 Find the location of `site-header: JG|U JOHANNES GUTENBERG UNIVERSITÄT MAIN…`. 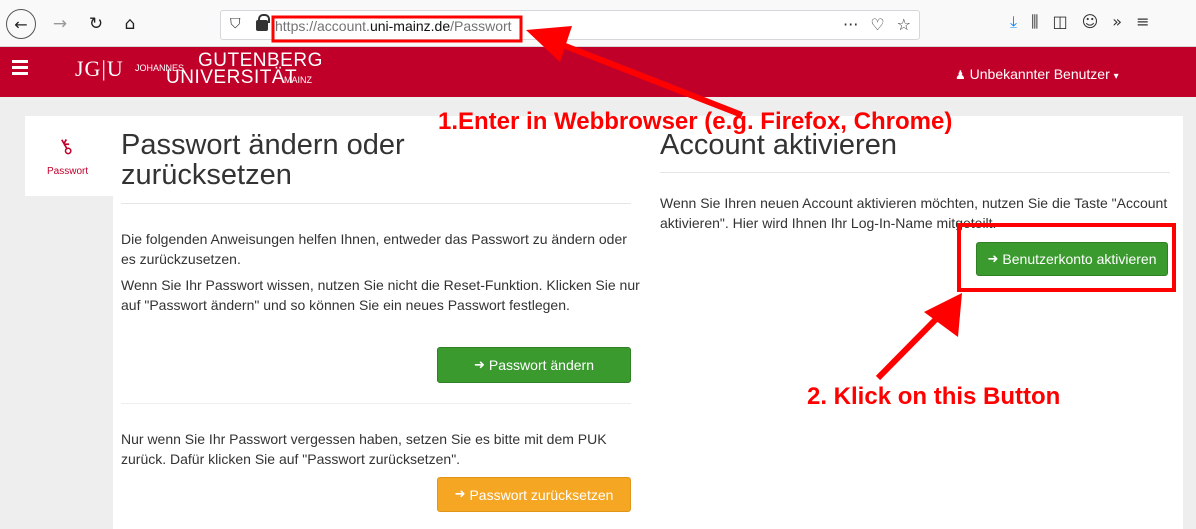

site-header: JG|U JOHANNES GUTENBERG UNIVERSITÄT MAIN… is located at coordinates (598, 72).